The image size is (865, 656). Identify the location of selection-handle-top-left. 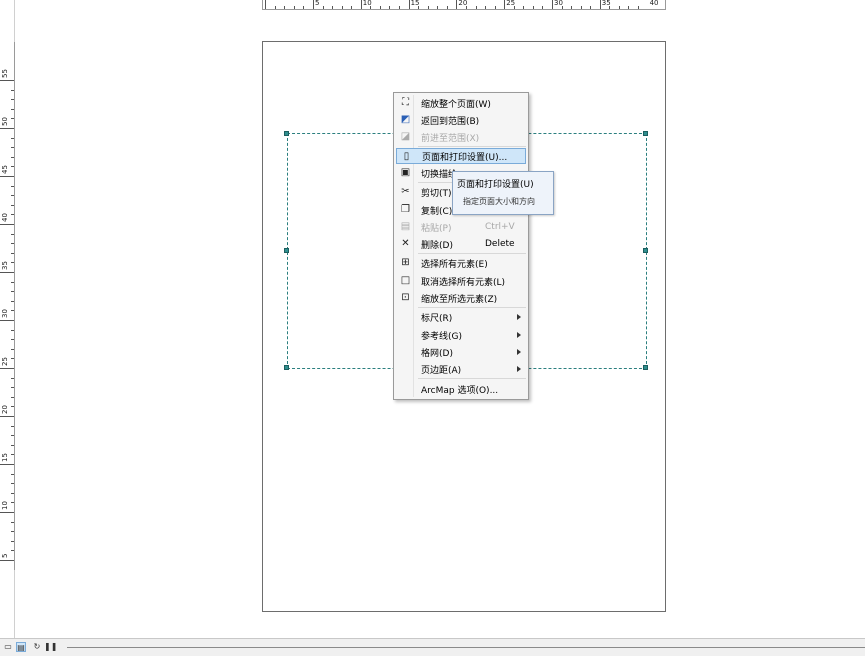
(286, 133).